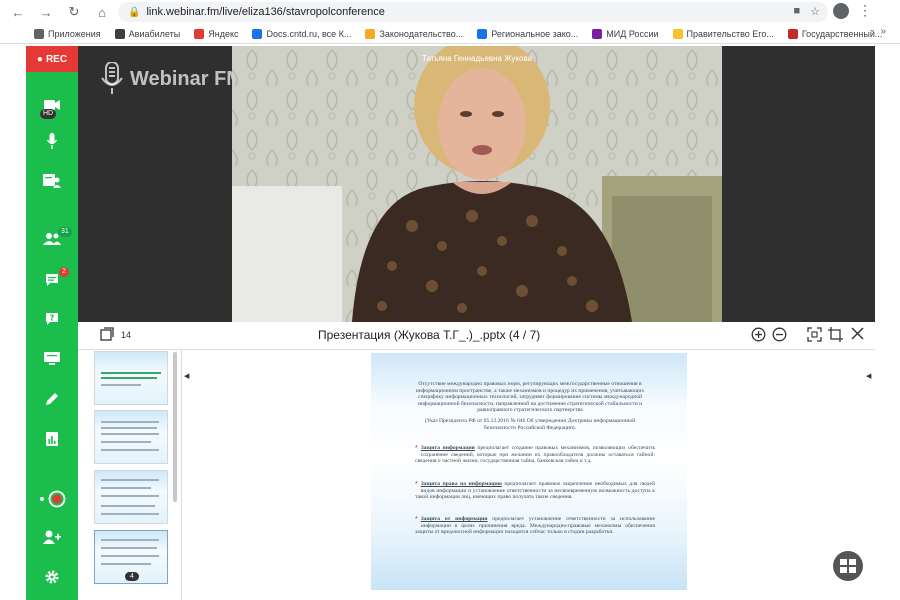 This screenshot has height=600, width=900. I want to click on webinar-logo: Webinar FM, so click(171, 79).